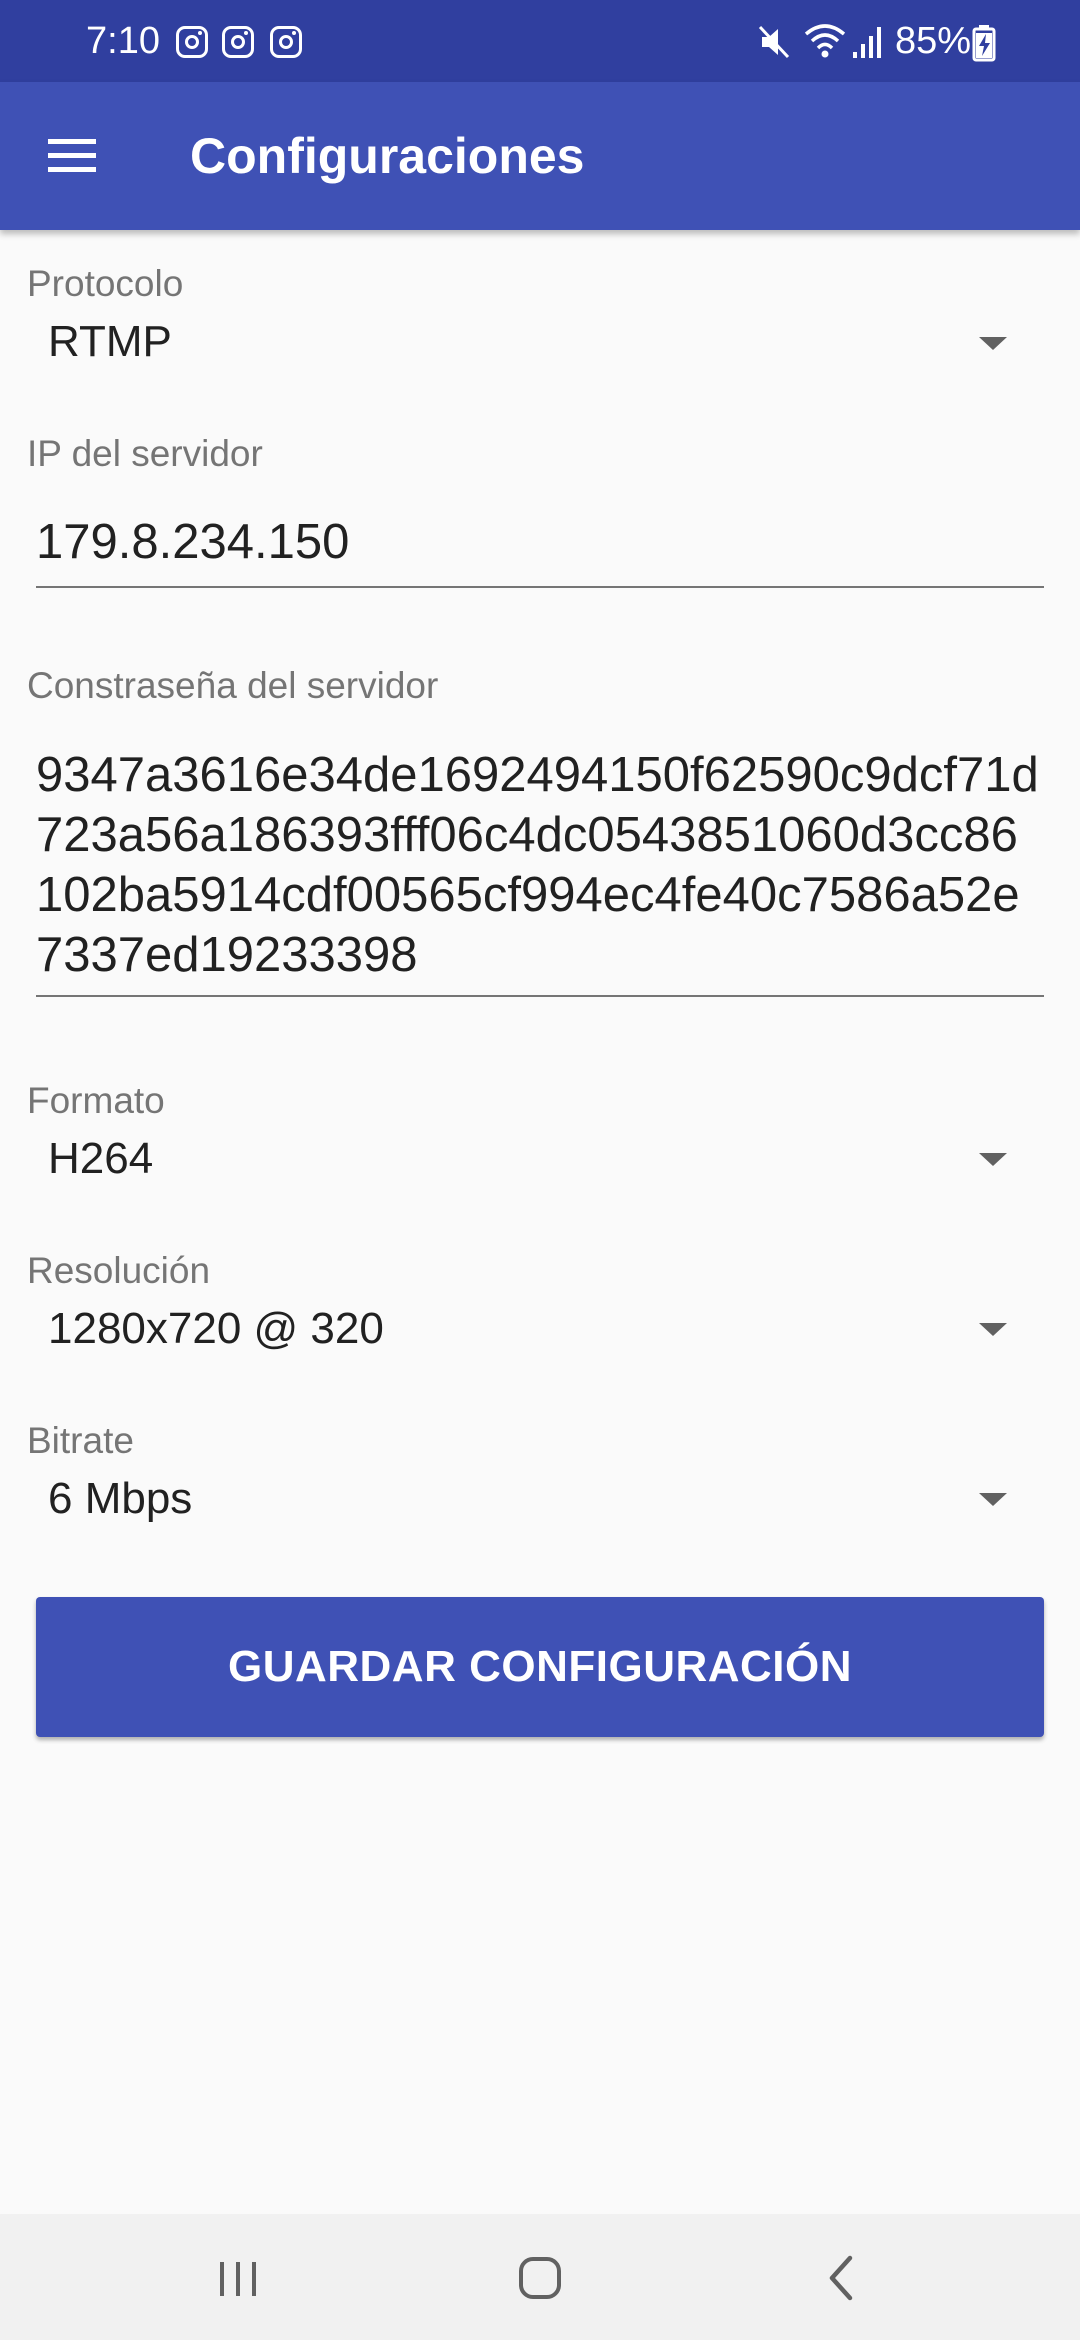 The image size is (1080, 2340). Describe the element at coordinates (774, 42) in the screenshot. I see `mute-icon` at that location.